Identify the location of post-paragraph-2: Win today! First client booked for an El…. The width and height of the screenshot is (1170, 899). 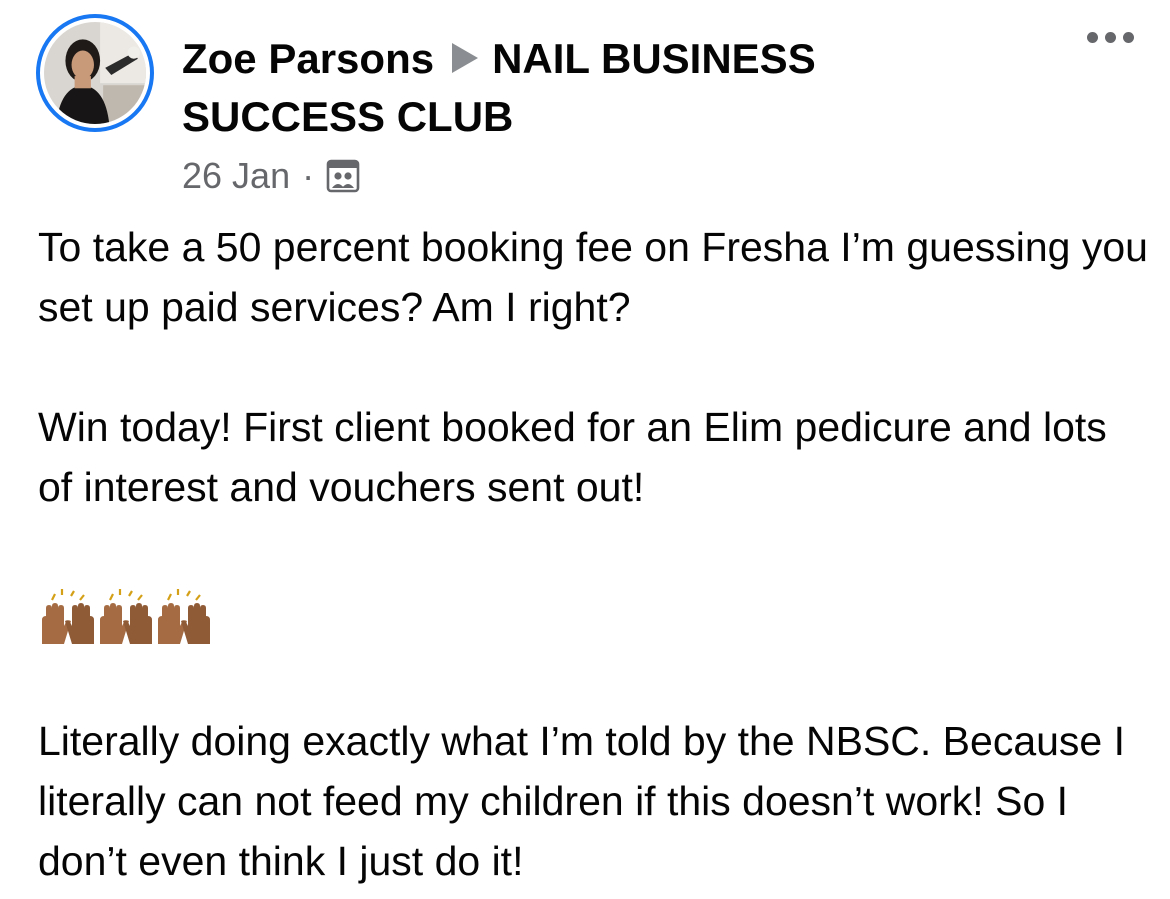
(572, 457).